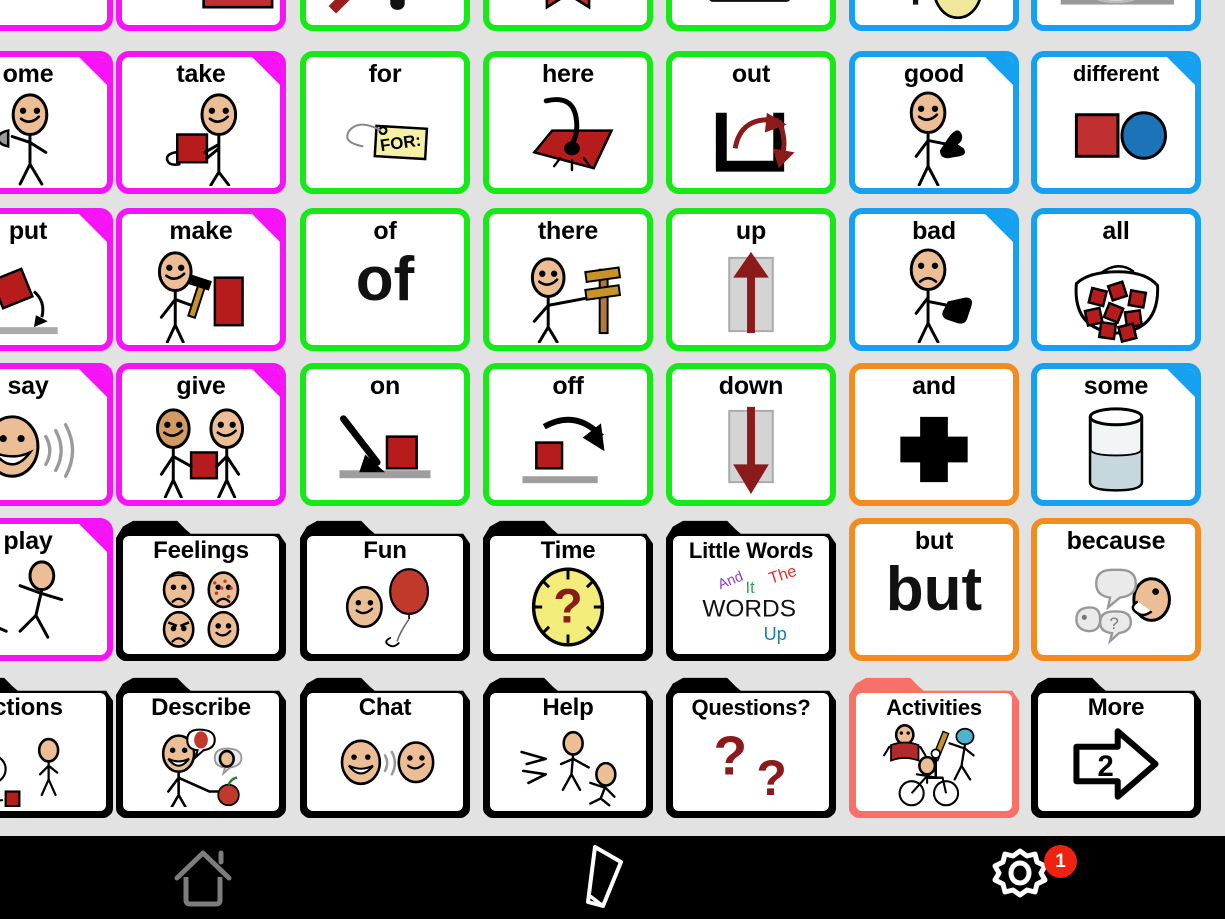  I want to click on symbol-button: give, so click(201, 434).